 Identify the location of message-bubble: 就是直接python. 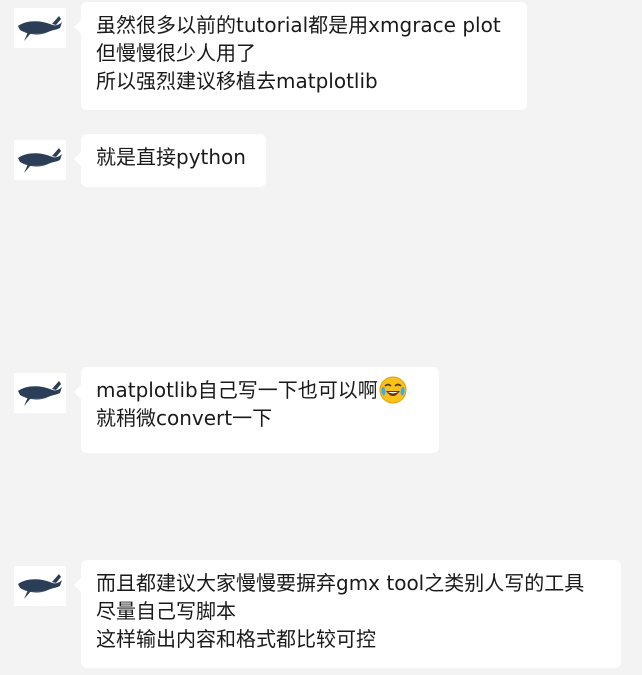
(170, 160).